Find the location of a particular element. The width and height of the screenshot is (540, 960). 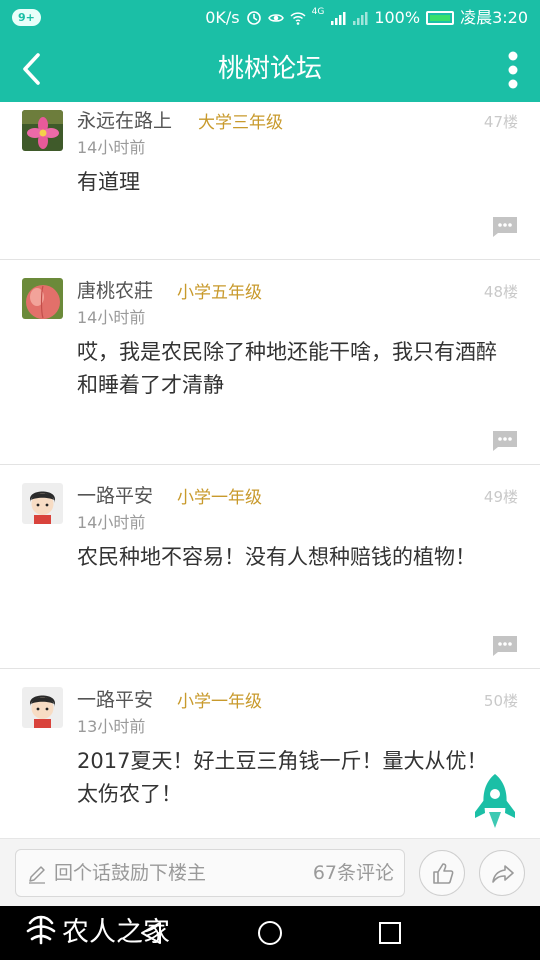

share-button is located at coordinates (502, 873).